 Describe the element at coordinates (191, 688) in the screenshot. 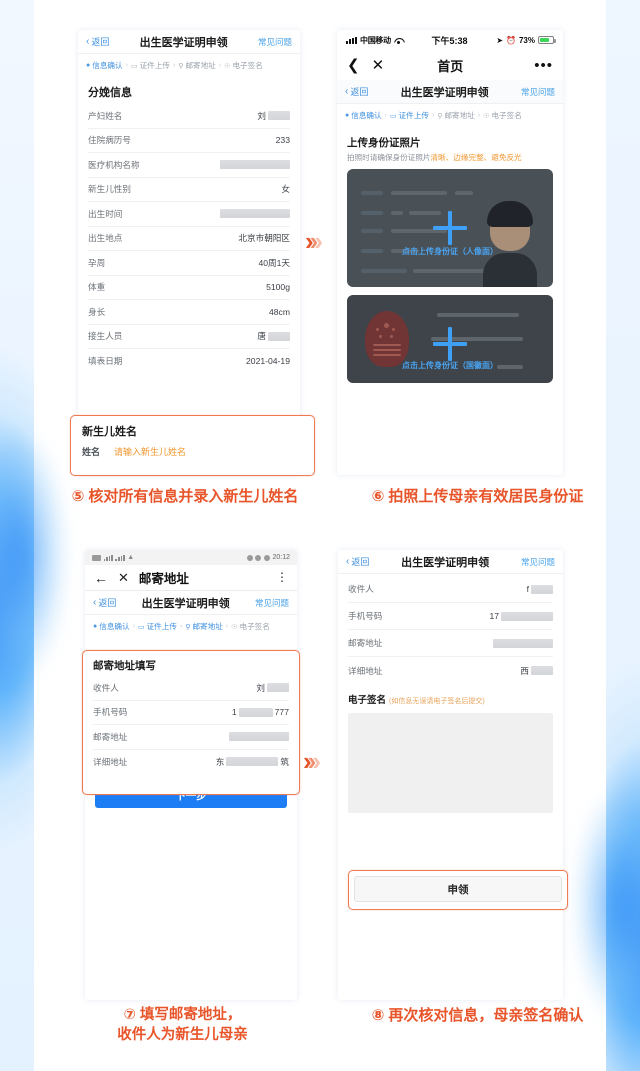

I see `table-row: 收件人 刘` at that location.